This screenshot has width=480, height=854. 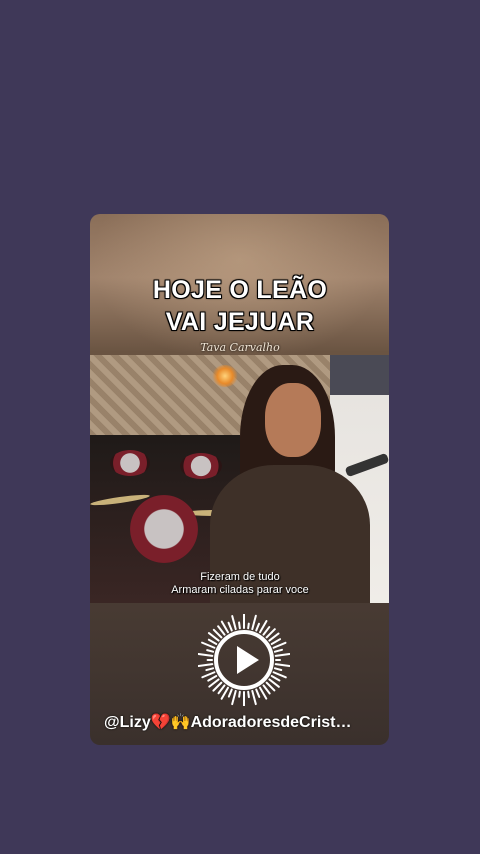 What do you see at coordinates (240, 290) in the screenshot?
I see `video-title-line-1: HOJE O LEÃO` at bounding box center [240, 290].